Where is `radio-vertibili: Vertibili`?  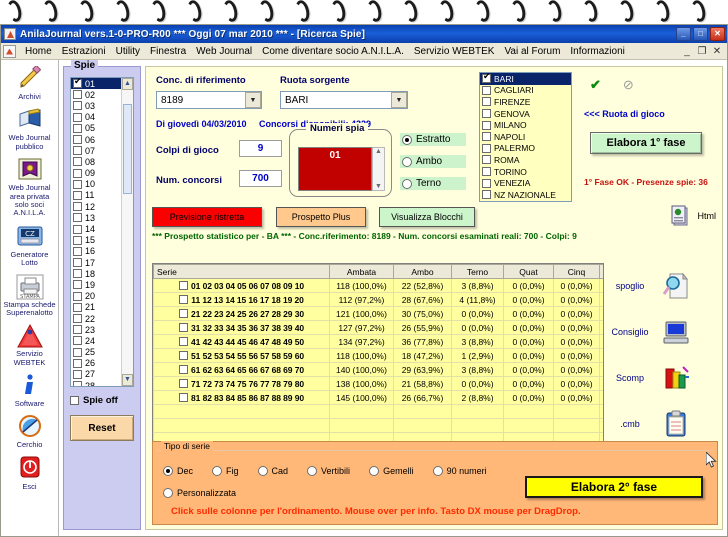 radio-vertibili: Vertibili is located at coordinates (334, 471).